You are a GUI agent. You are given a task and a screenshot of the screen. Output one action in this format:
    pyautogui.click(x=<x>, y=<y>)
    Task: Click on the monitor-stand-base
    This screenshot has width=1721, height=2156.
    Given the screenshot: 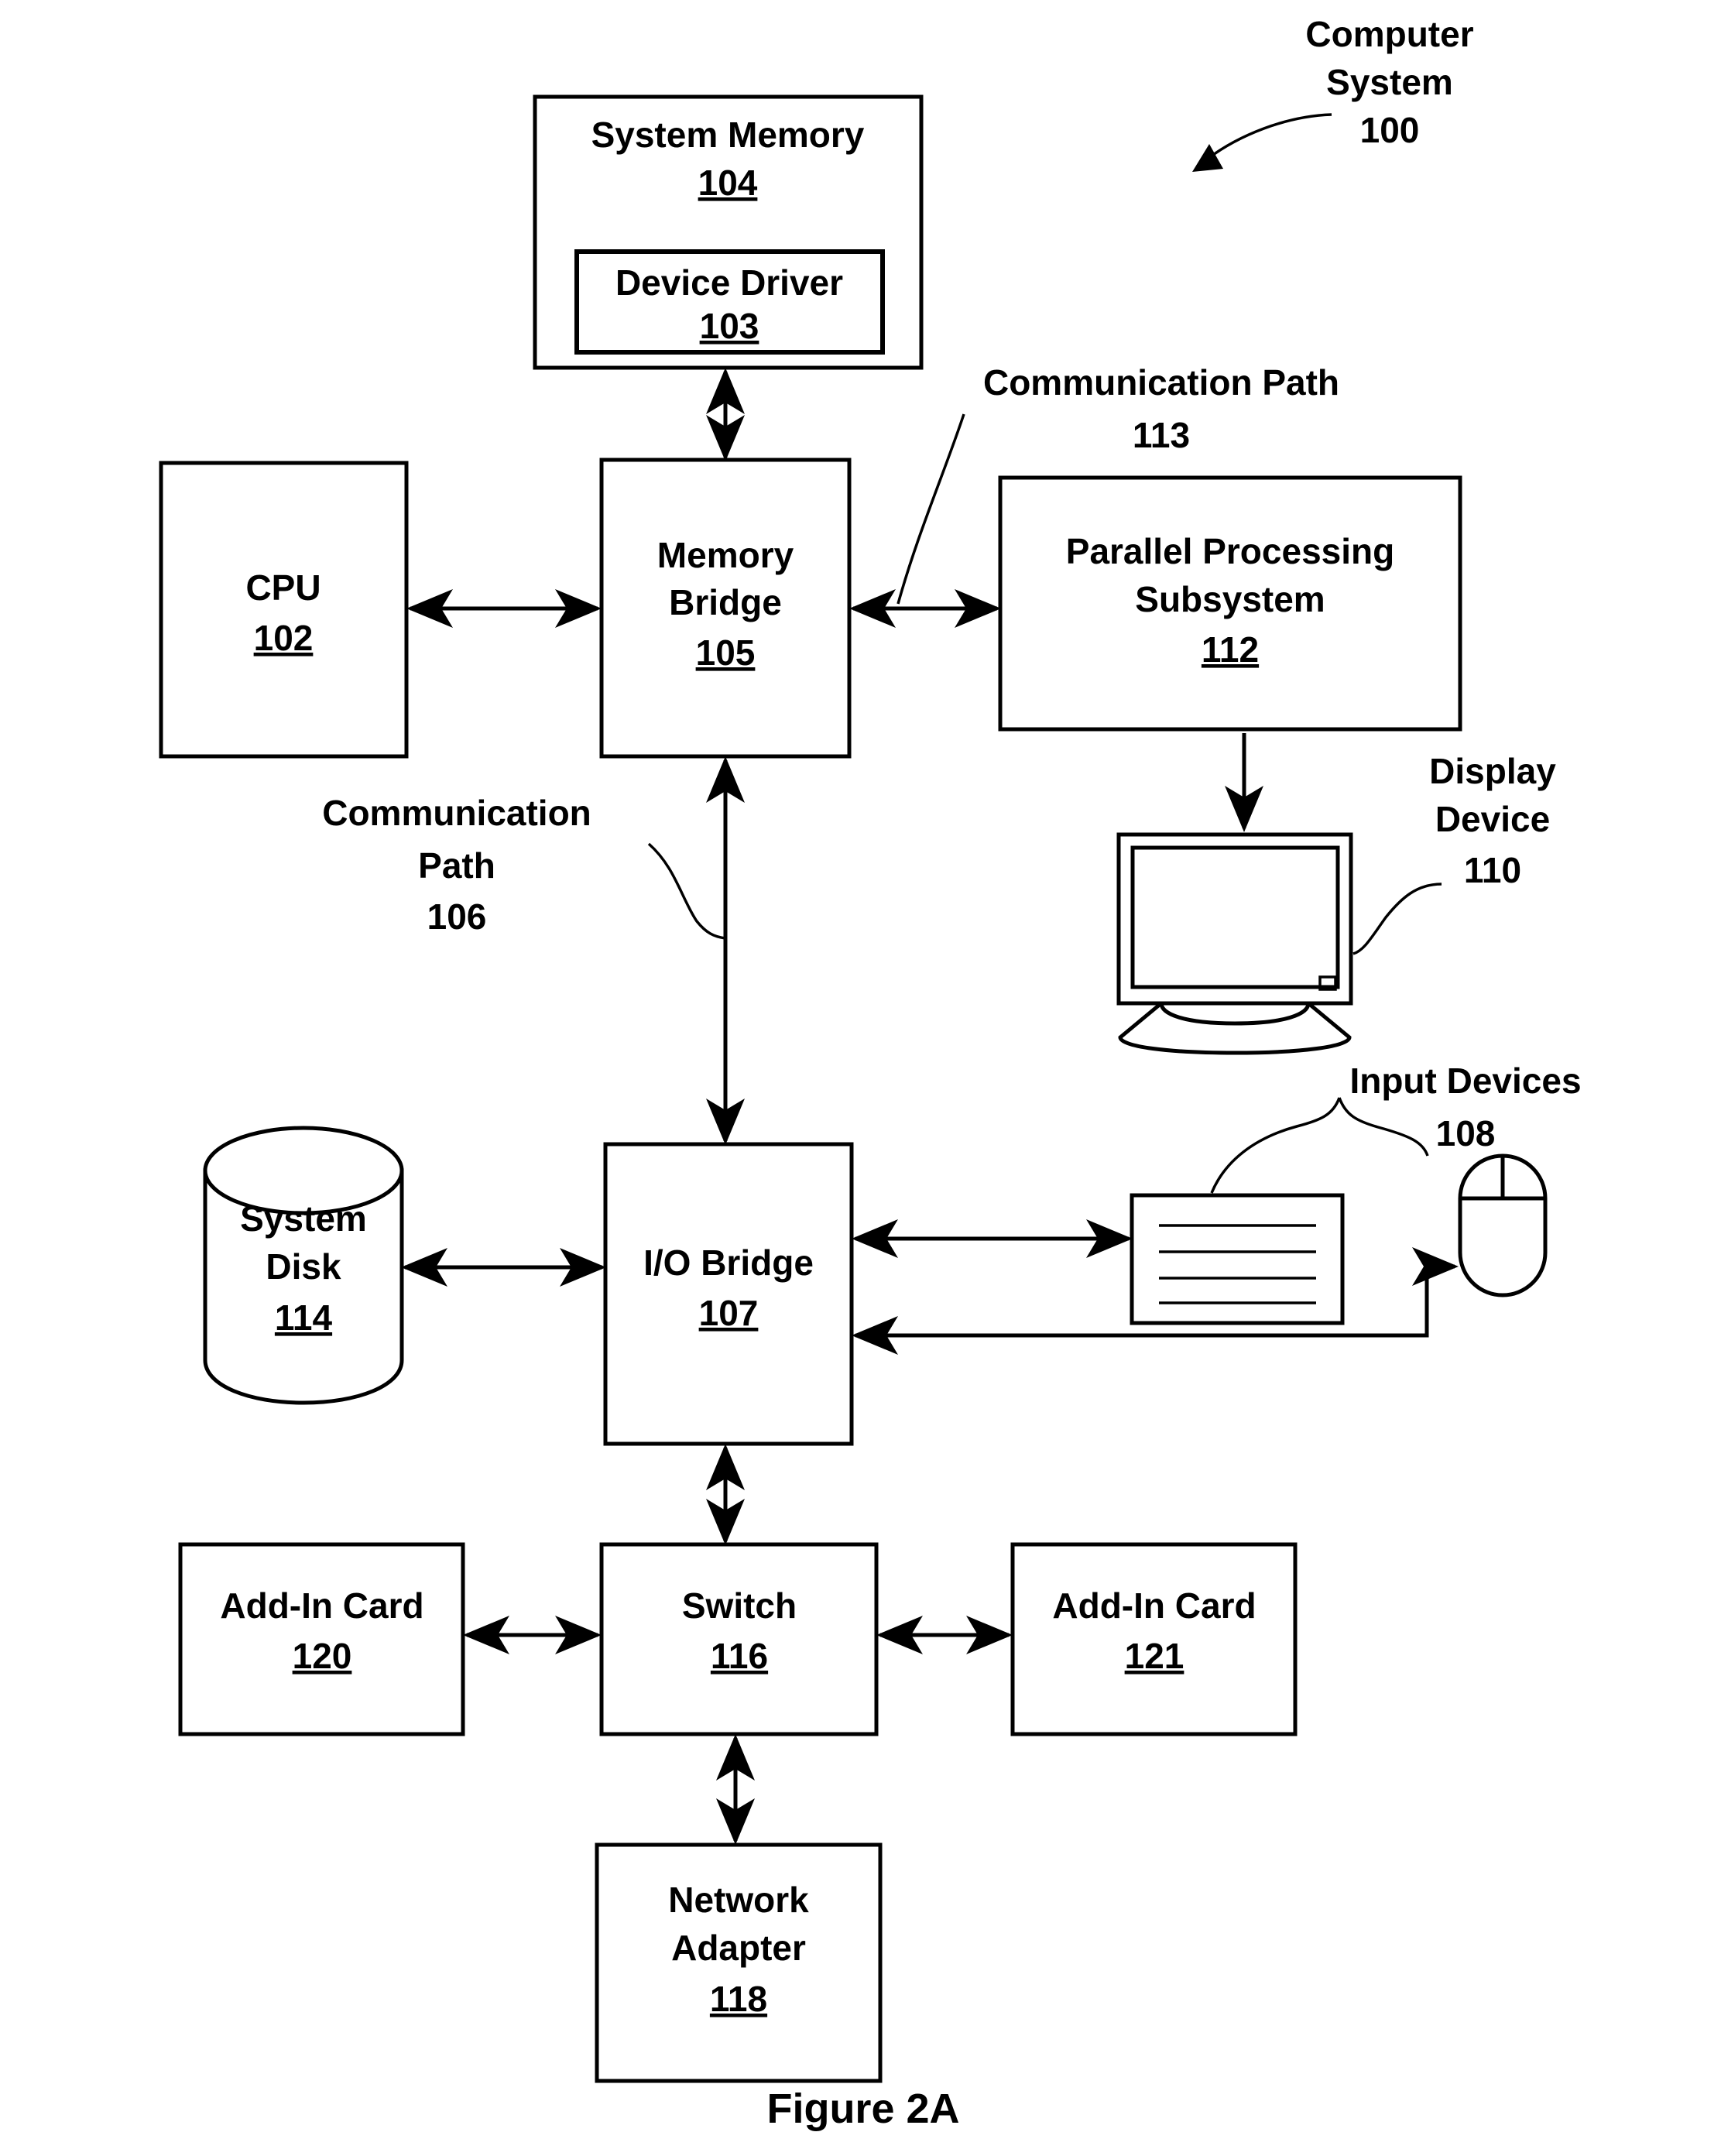 What is the action you would take?
    pyautogui.click(x=1235, y=1028)
    